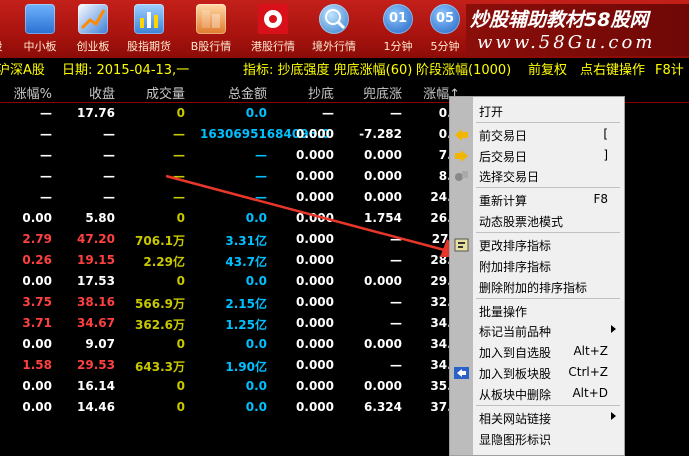  I want to click on menu-item-add-watchlist: 加入到自选股 Alt+Z, so click(537, 351).